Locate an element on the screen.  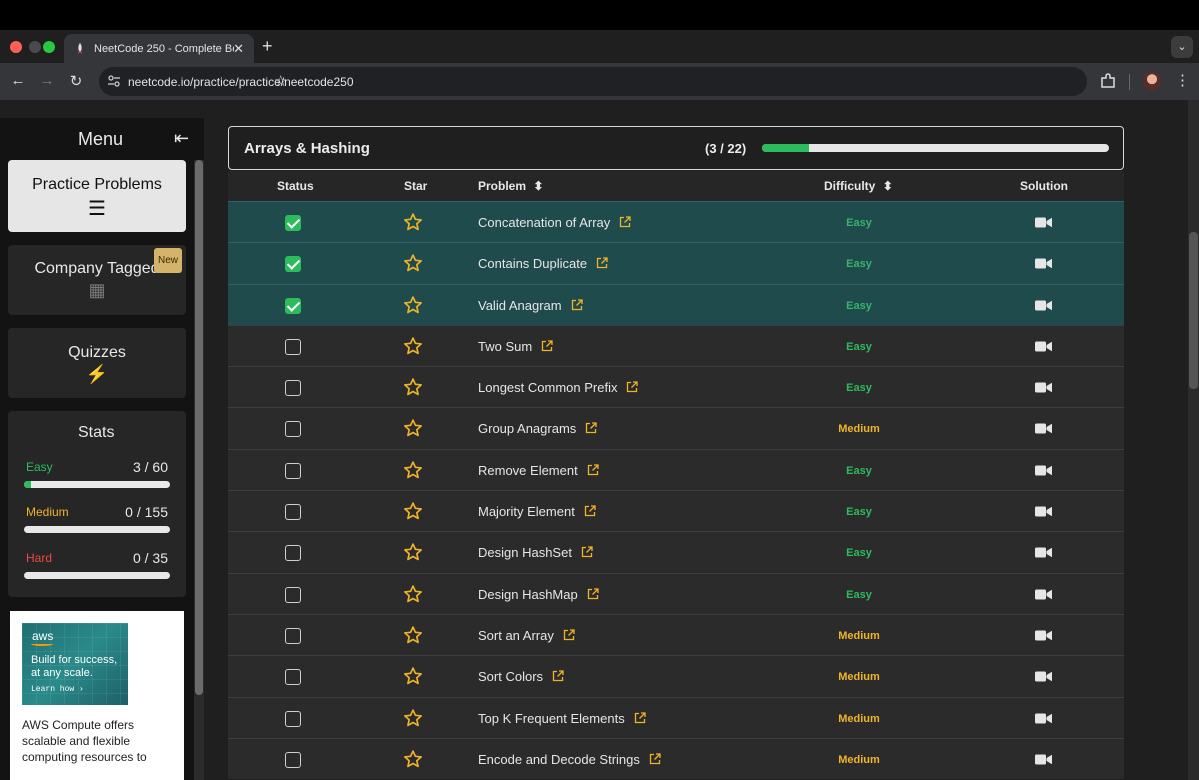
site-settings-icon is located at coordinates (114, 81).